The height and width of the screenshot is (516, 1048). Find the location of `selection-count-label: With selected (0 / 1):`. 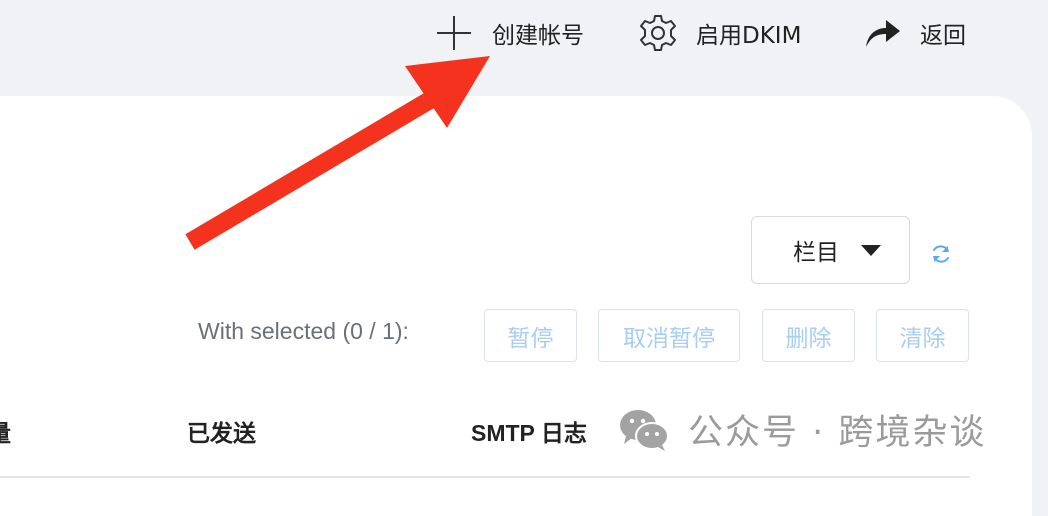

selection-count-label: With selected (0 / 1): is located at coordinates (303, 331).